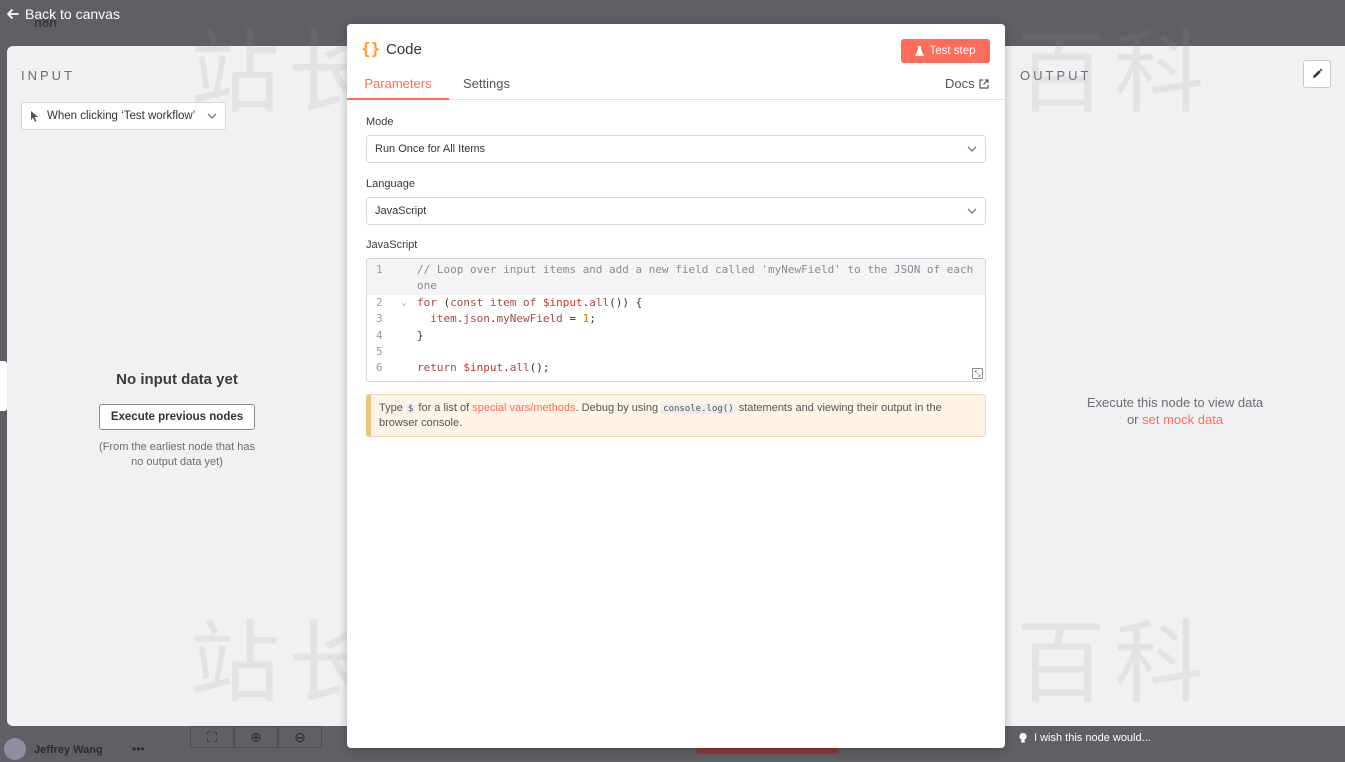 Image resolution: width=1345 pixels, height=762 pixels. I want to click on code-line: 6 return $input.all();, so click(676, 368).